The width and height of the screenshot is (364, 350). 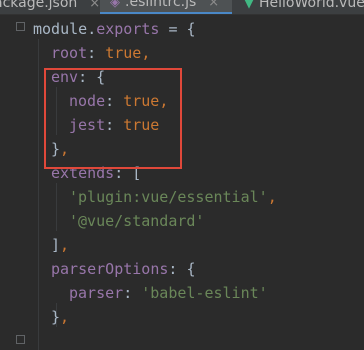 I want to click on code-line: ],, so click(x=60, y=245).